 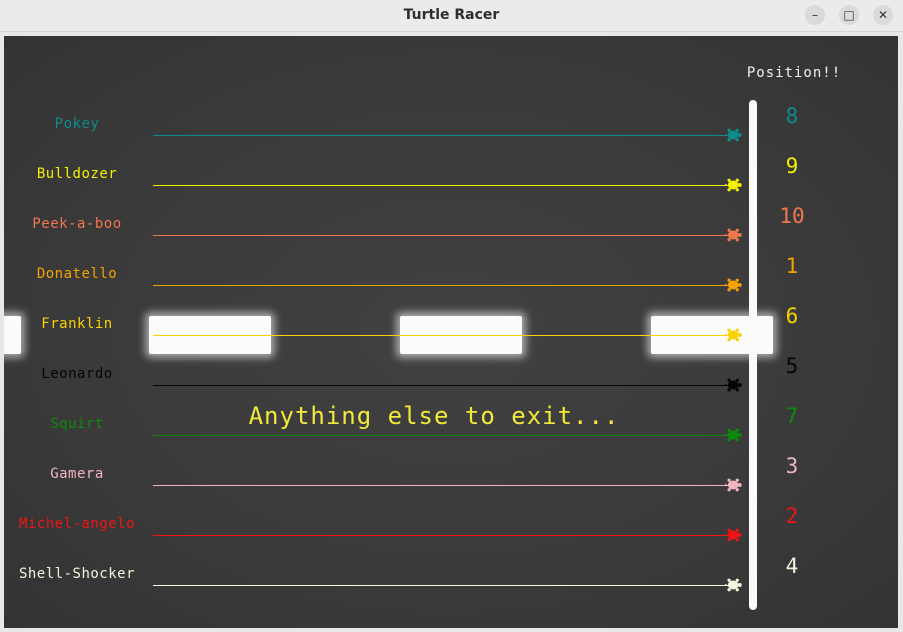 What do you see at coordinates (77, 574) in the screenshot?
I see `racer-name: Shell-Shocker` at bounding box center [77, 574].